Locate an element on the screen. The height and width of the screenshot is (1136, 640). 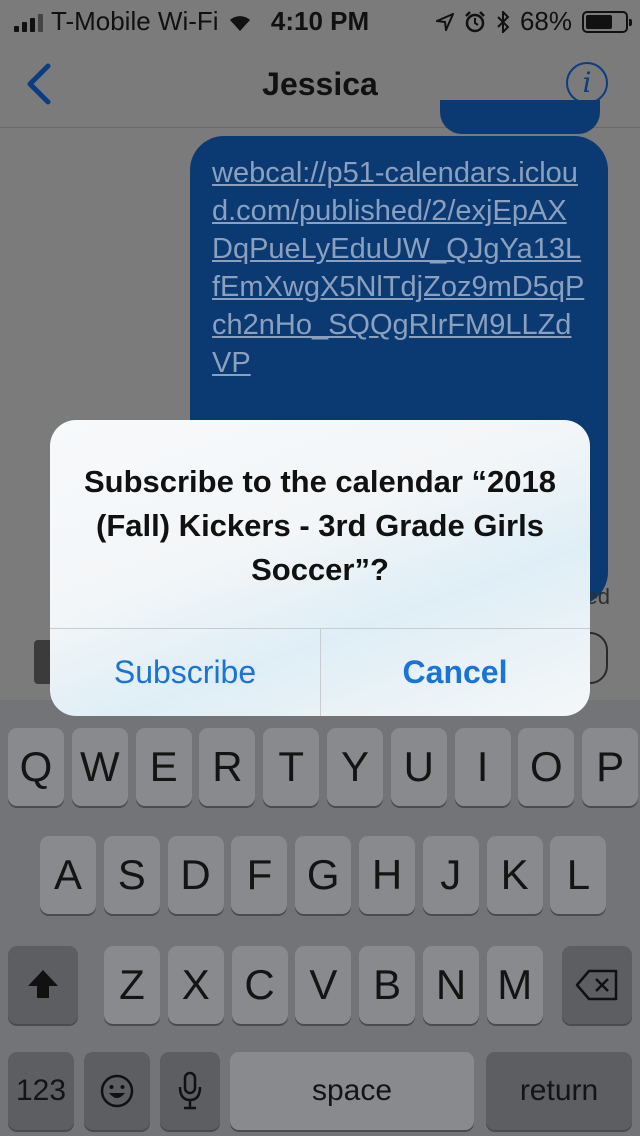
key-s: S is located at coordinates (131, 875).